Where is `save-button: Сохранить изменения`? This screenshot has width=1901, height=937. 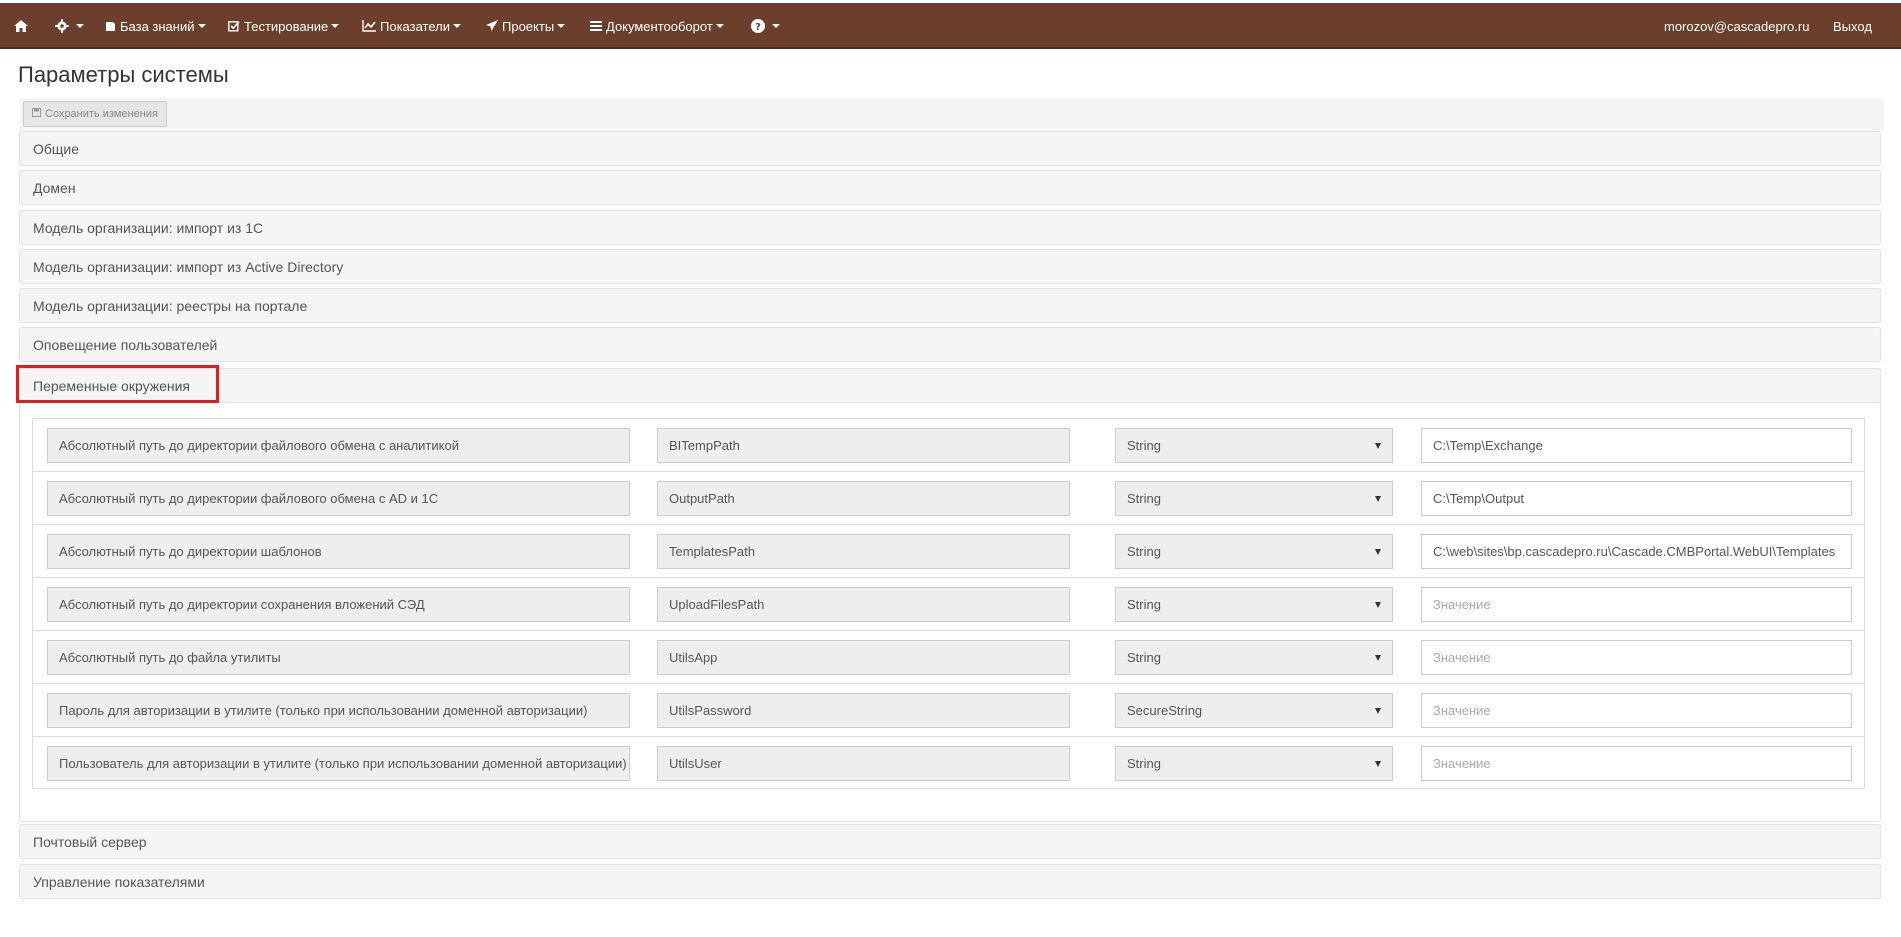 save-button: Сохранить изменения is located at coordinates (95, 114).